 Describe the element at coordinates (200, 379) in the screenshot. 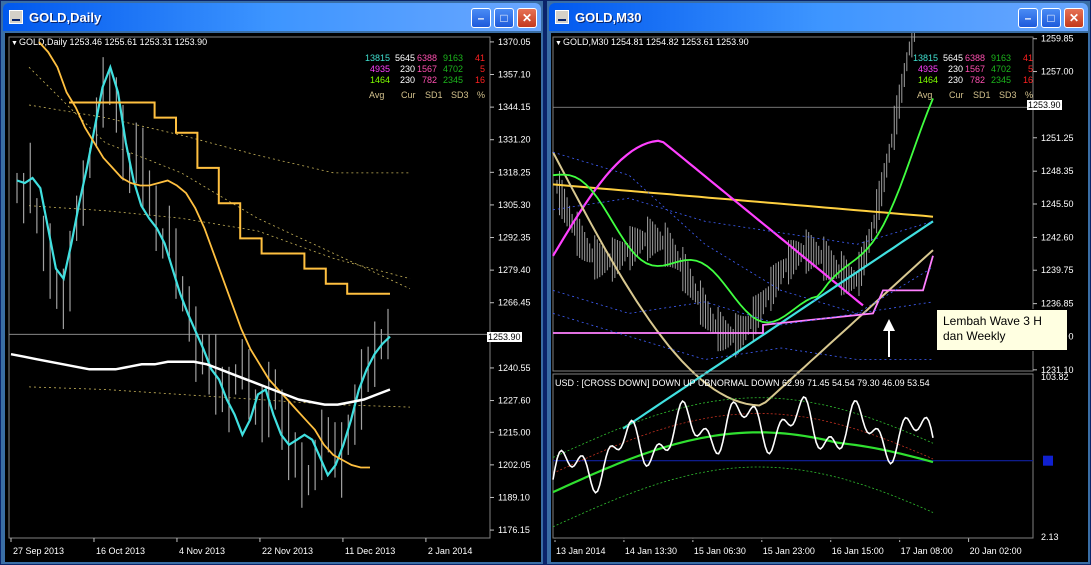

I see `white-ma-line` at that location.